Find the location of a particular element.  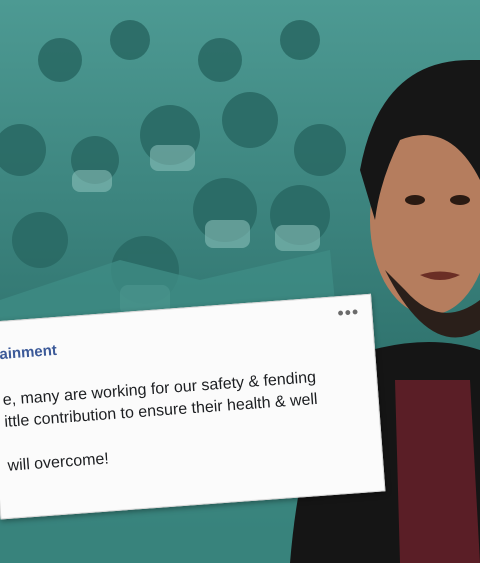

post-text-line-3: will overcome! is located at coordinates (58, 462).